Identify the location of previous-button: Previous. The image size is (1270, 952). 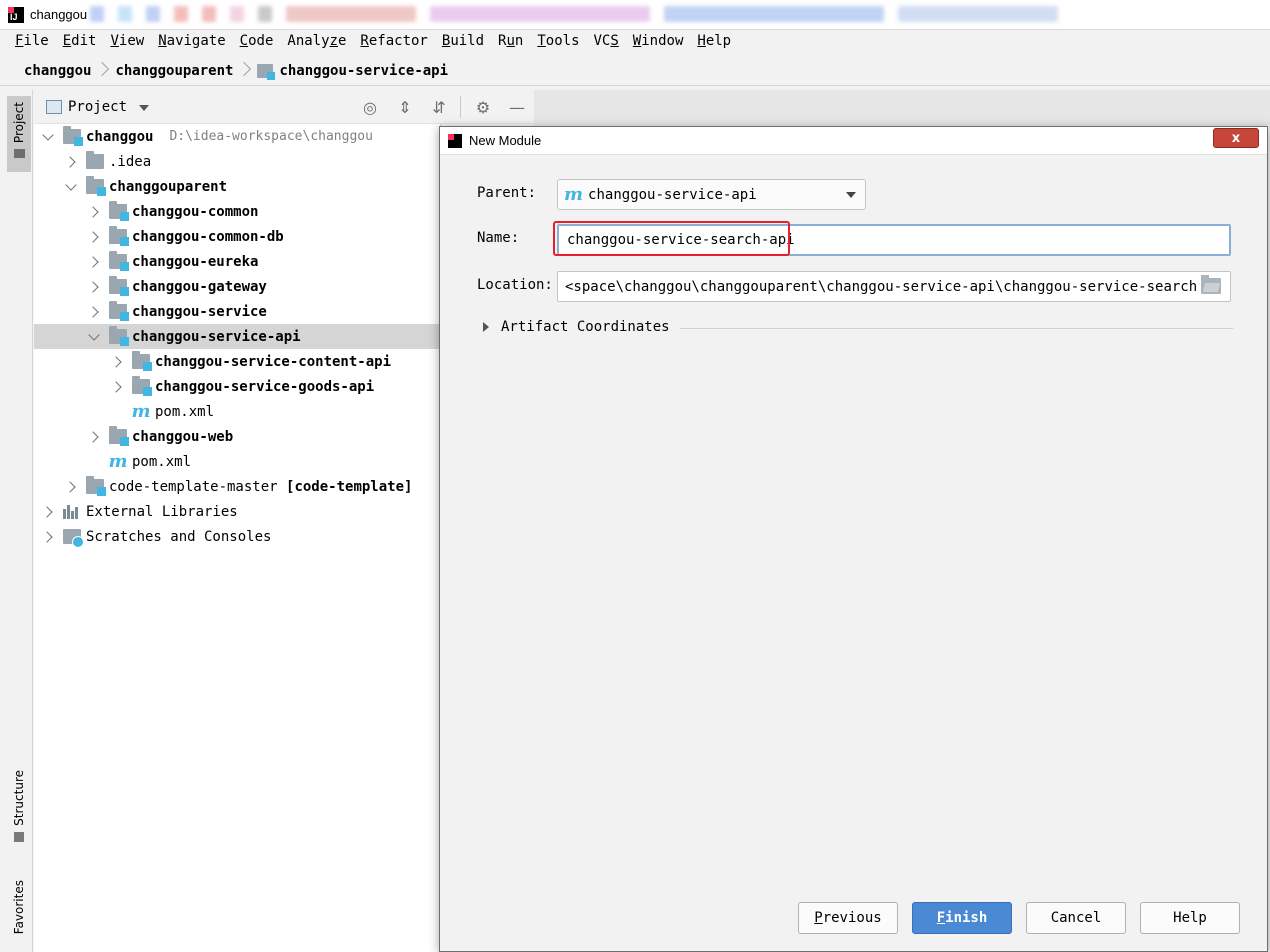
(848, 918).